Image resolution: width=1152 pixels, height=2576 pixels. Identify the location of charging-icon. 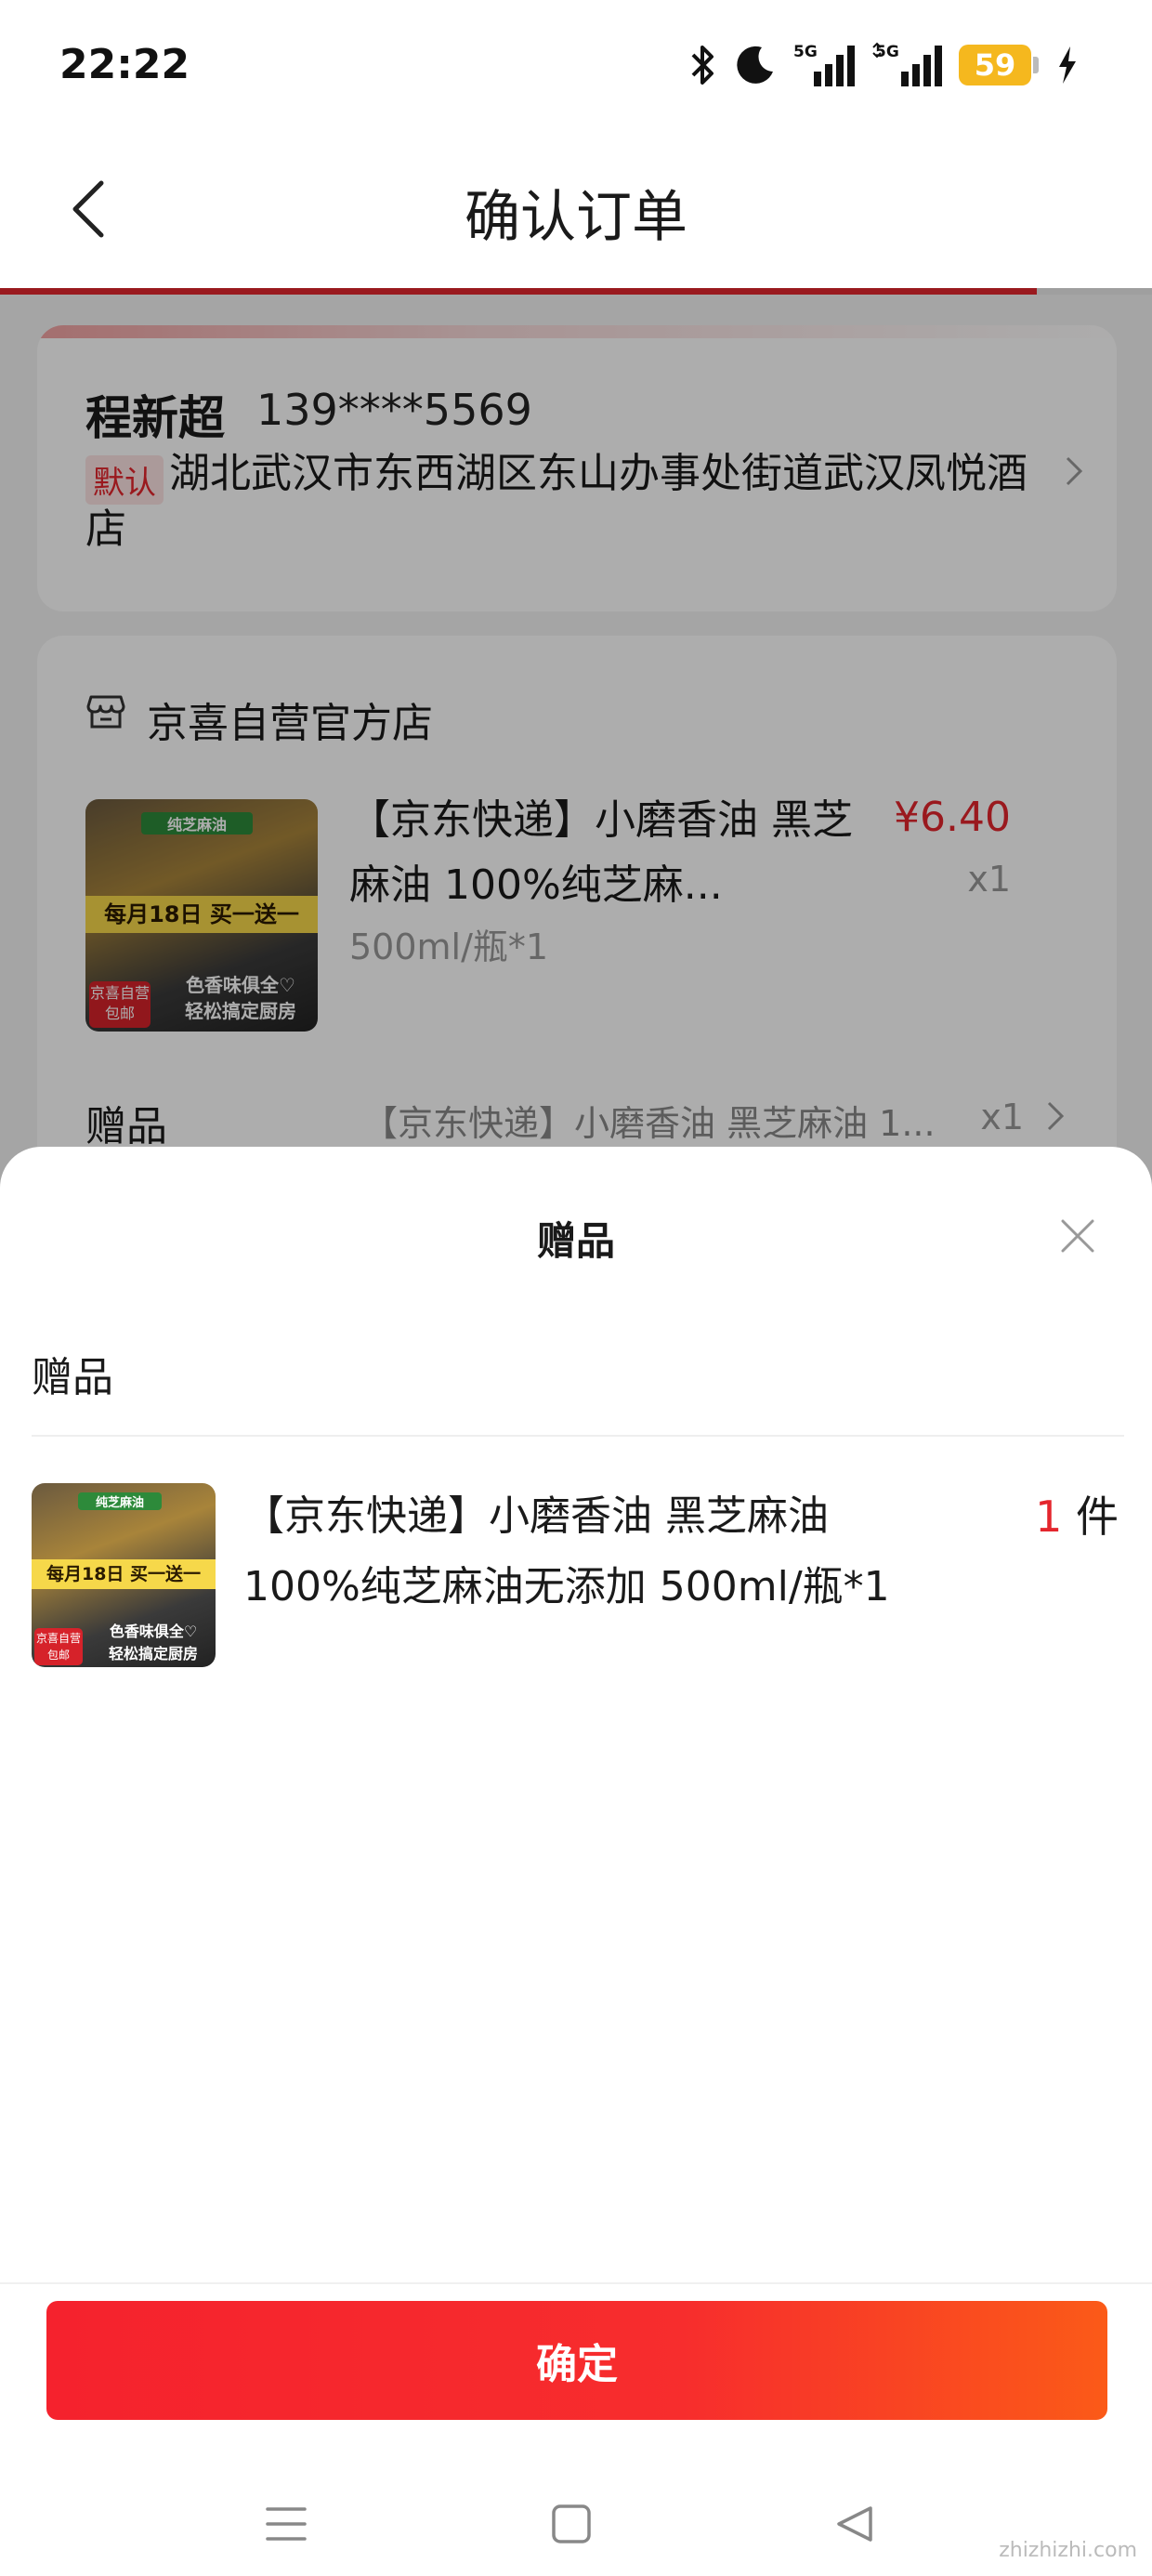
(1067, 65).